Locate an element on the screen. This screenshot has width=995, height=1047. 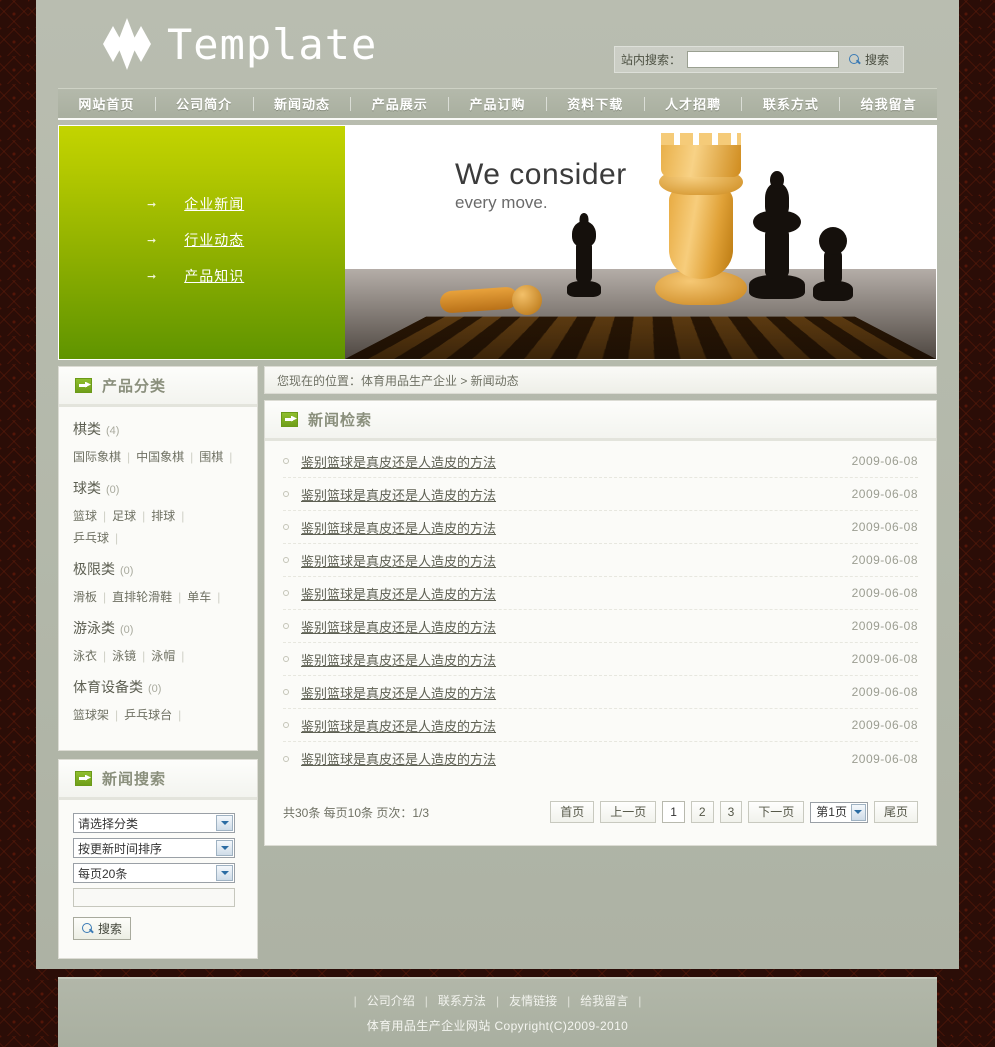
search-button: 搜索 is located at coordinates (871, 59).